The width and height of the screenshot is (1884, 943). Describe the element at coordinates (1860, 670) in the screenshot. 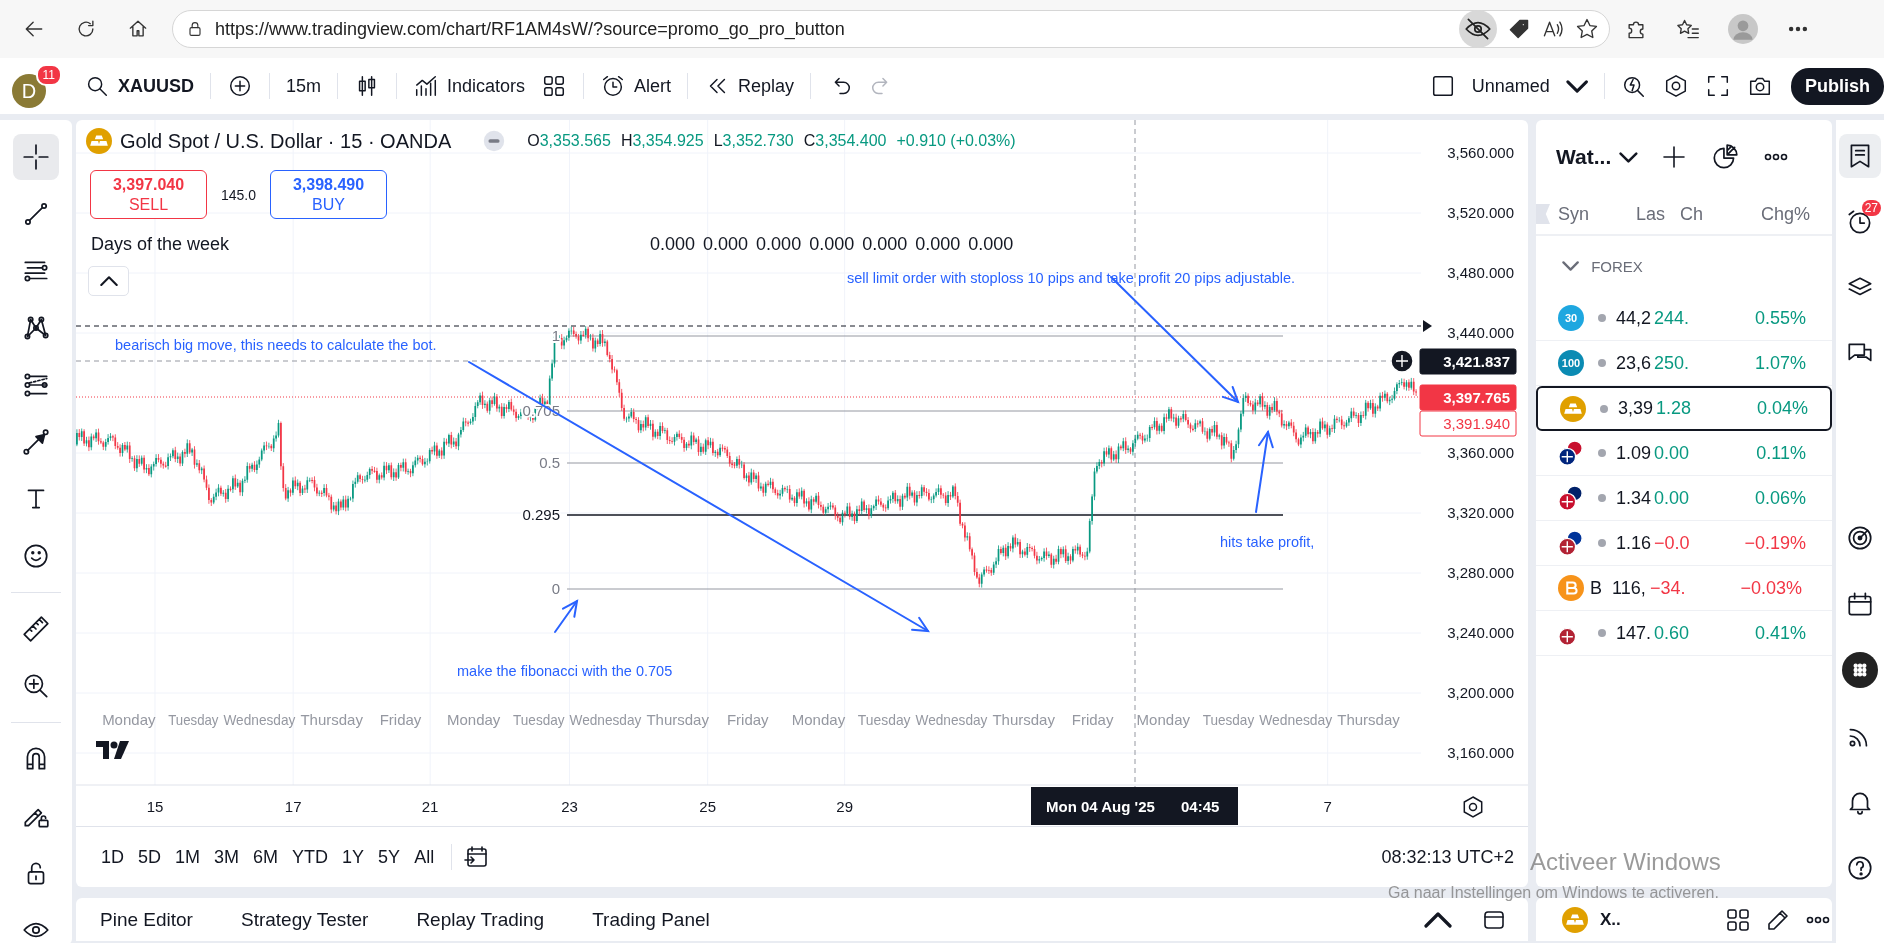

I see `apps-icon` at that location.